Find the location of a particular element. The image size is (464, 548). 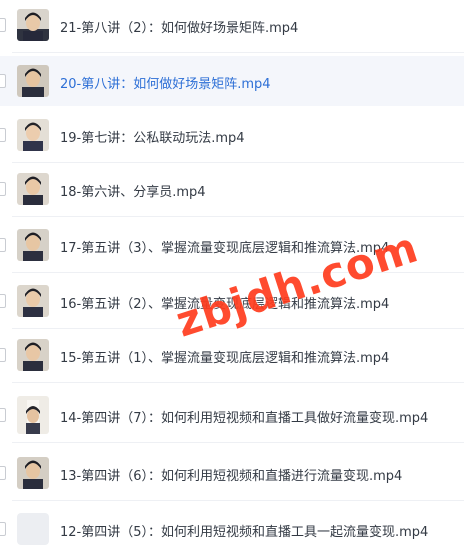

file-row: 18-第六讲、分享员.mp4 is located at coordinates (232, 190).